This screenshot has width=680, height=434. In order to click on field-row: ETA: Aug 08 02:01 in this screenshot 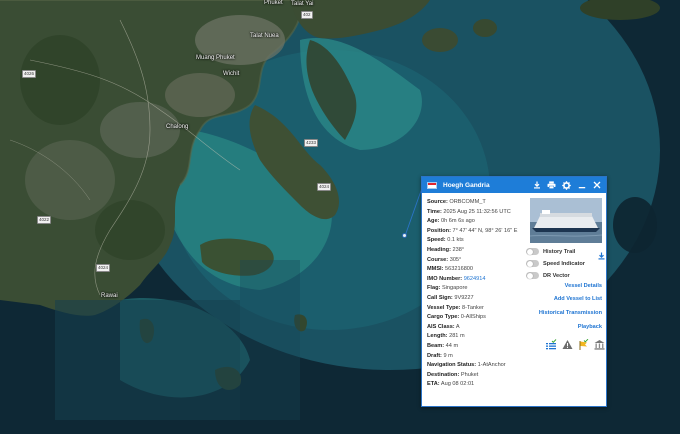, I will do `click(482, 385)`.